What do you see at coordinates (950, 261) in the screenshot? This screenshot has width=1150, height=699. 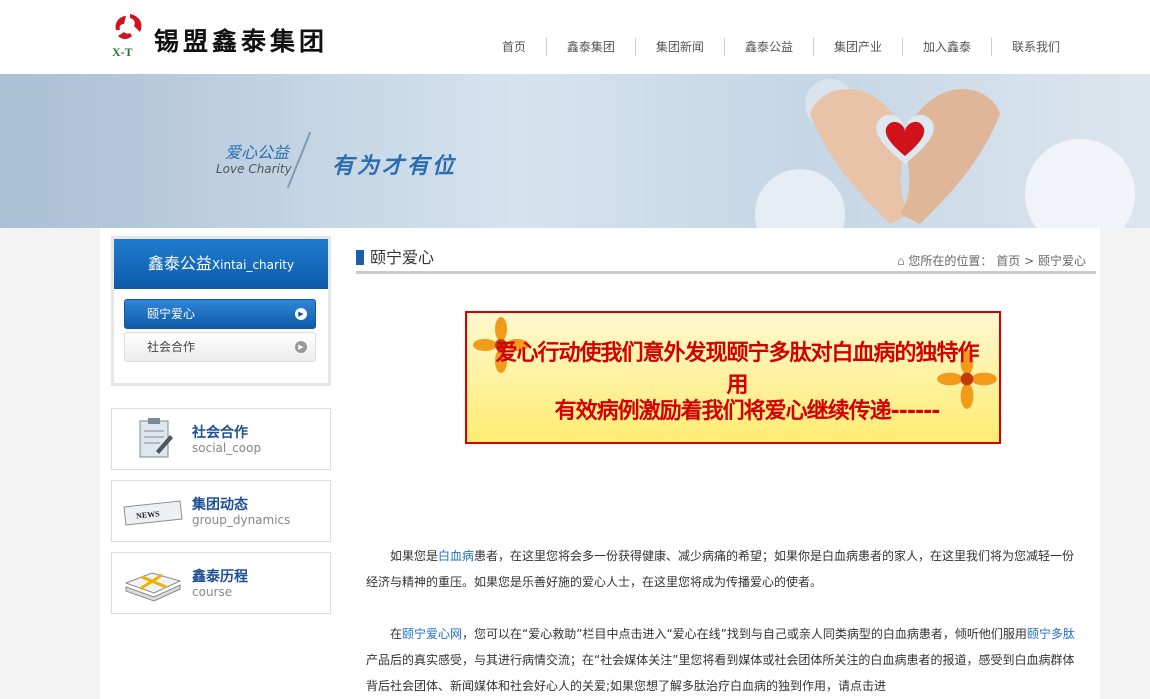 I see `breadcrumb-prefix: 您所在的位置：` at bounding box center [950, 261].